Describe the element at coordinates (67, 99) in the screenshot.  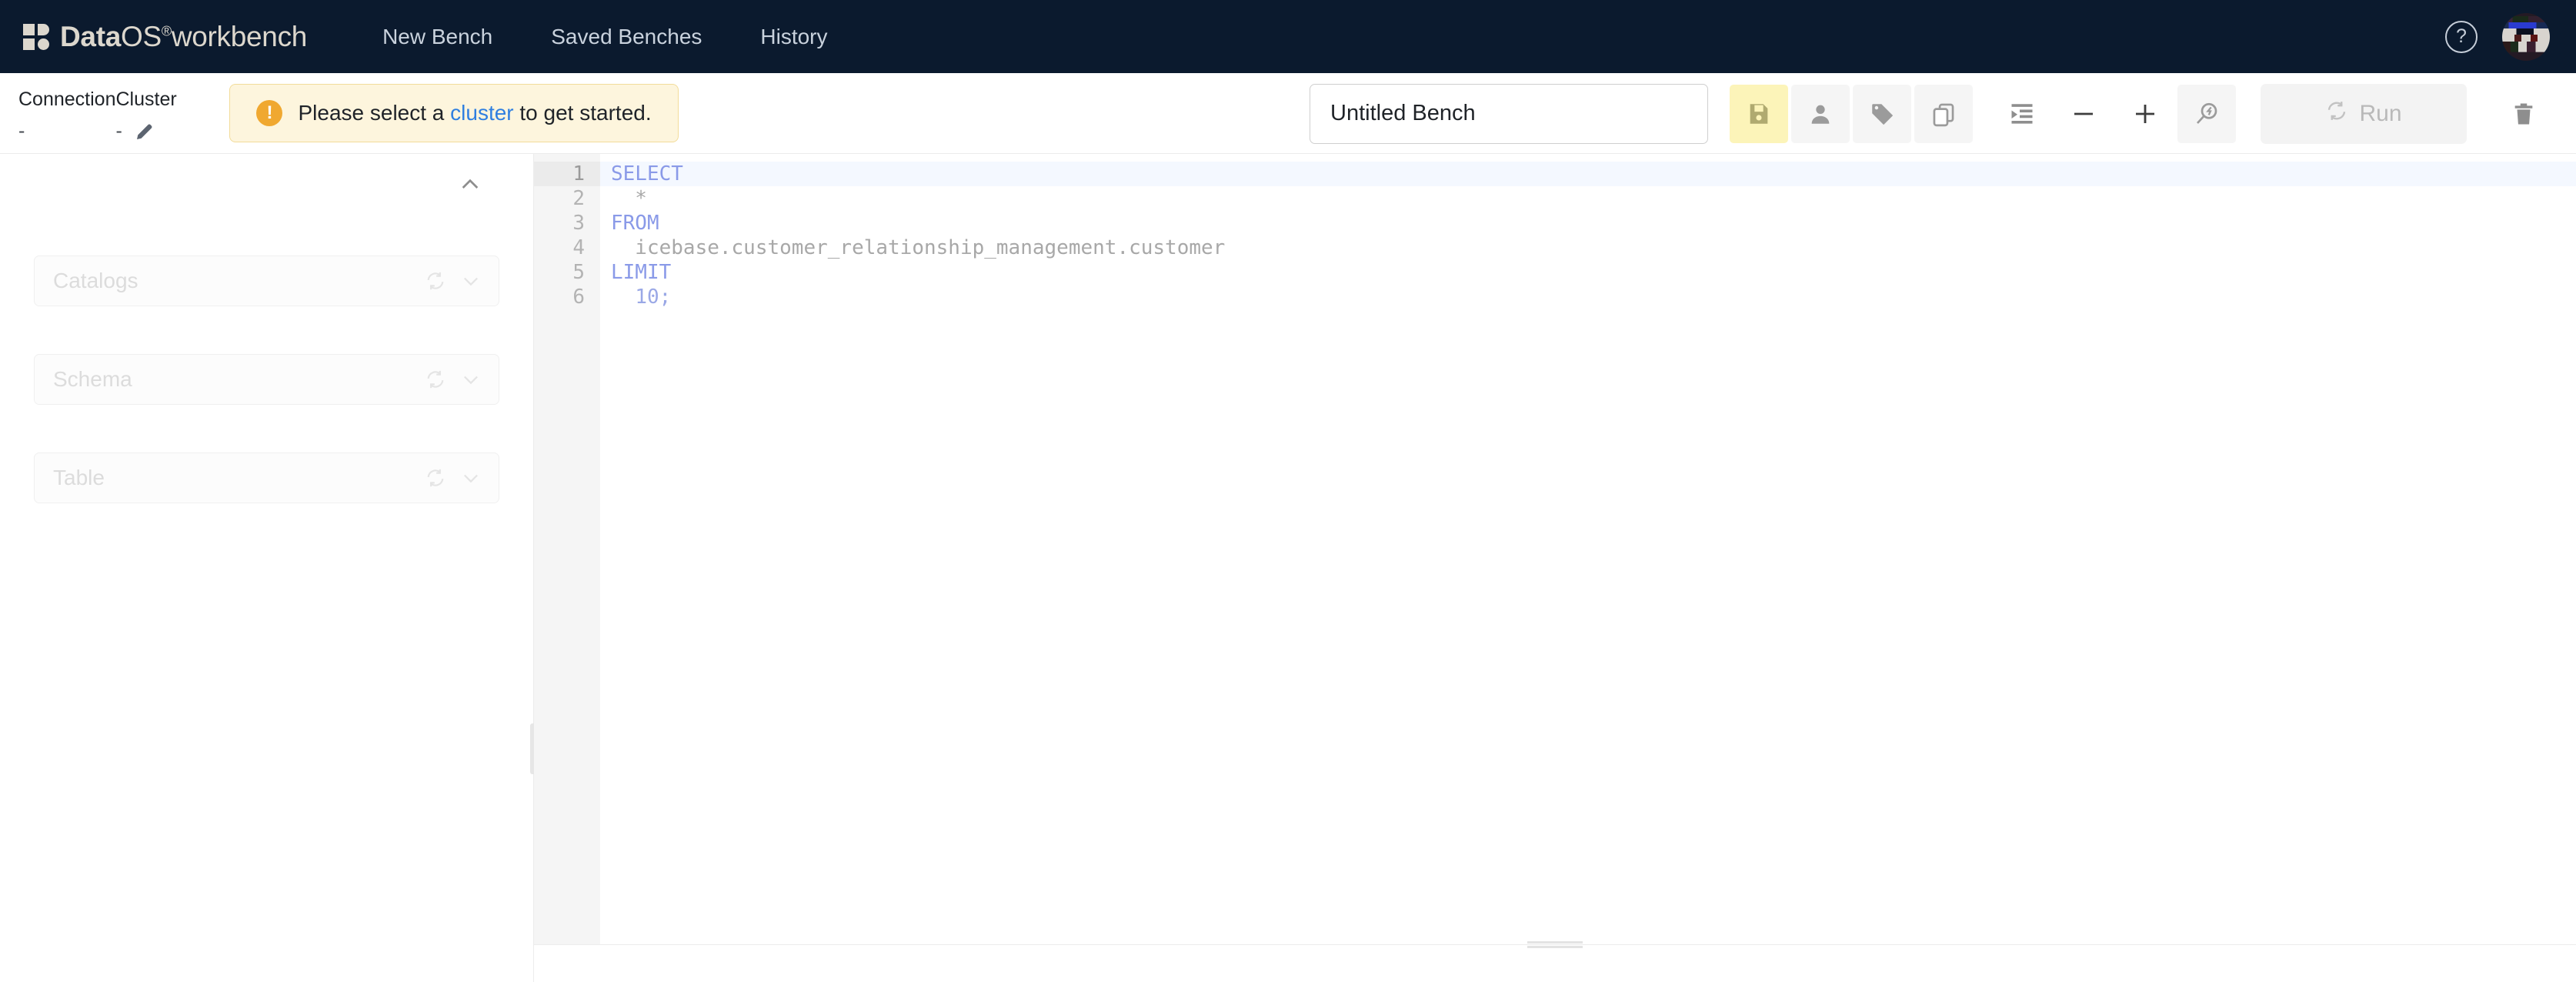
I see `connection-label: Connection` at that location.